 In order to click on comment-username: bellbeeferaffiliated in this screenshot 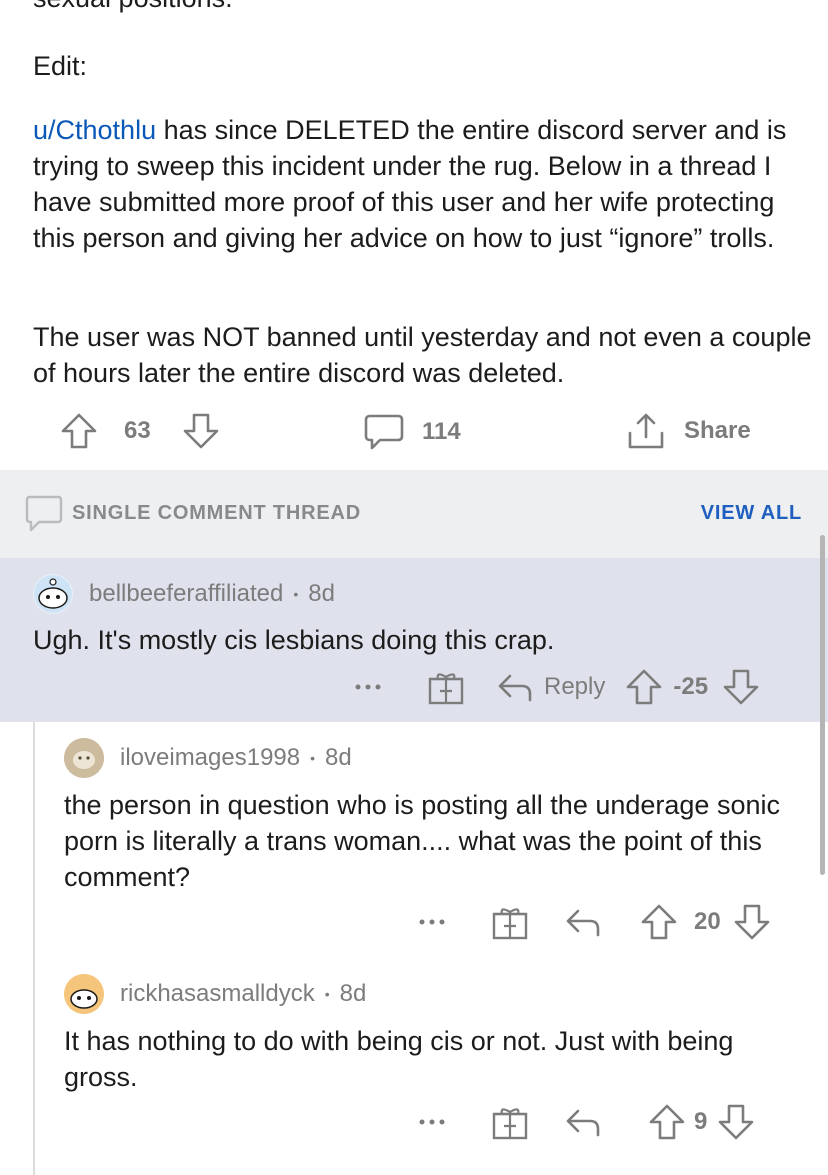, I will do `click(186, 594)`.